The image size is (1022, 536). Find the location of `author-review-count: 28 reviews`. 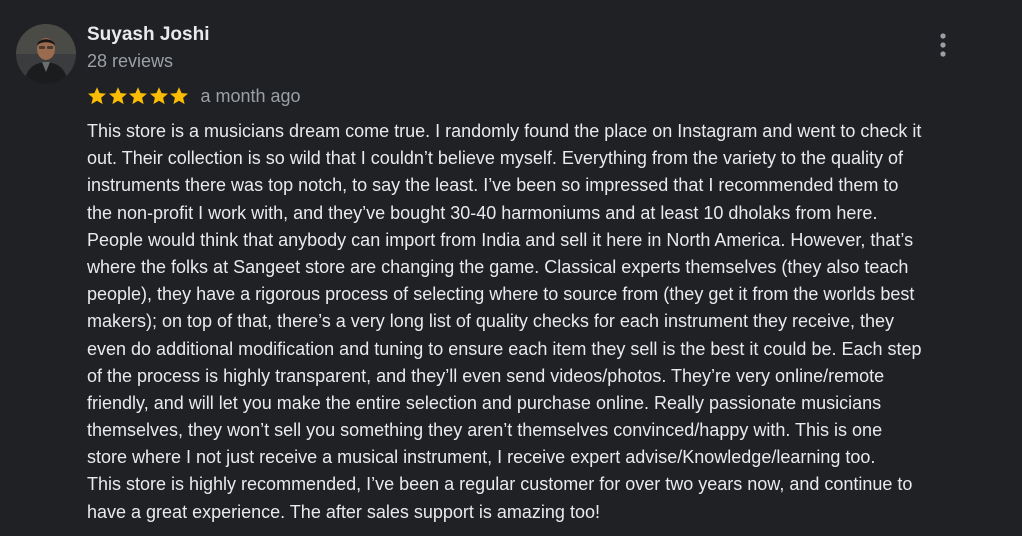

author-review-count: 28 reviews is located at coordinates (130, 61).